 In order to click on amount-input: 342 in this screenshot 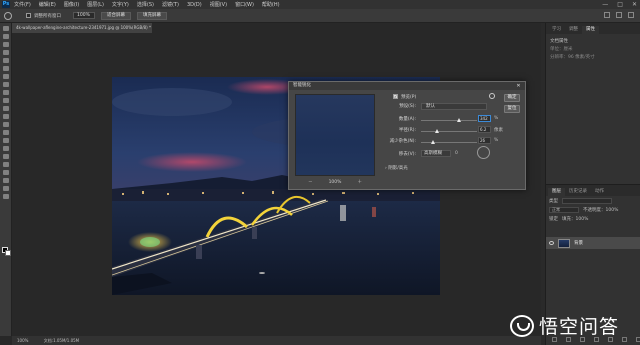, I will do `click(484, 118)`.